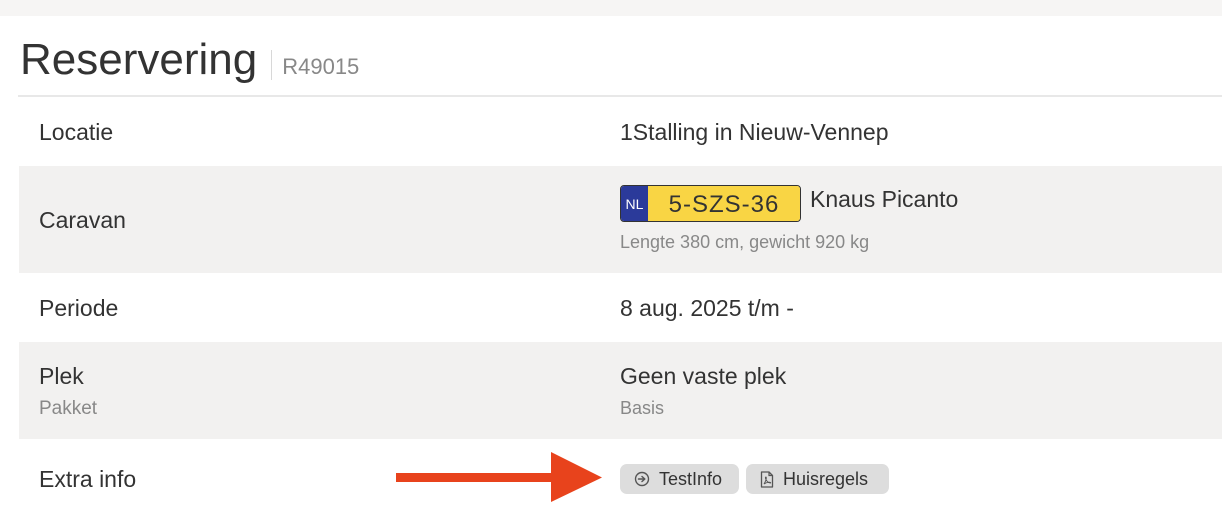 This screenshot has width=1222, height=516. I want to click on testinfo-button-label: TestInfo, so click(691, 478).